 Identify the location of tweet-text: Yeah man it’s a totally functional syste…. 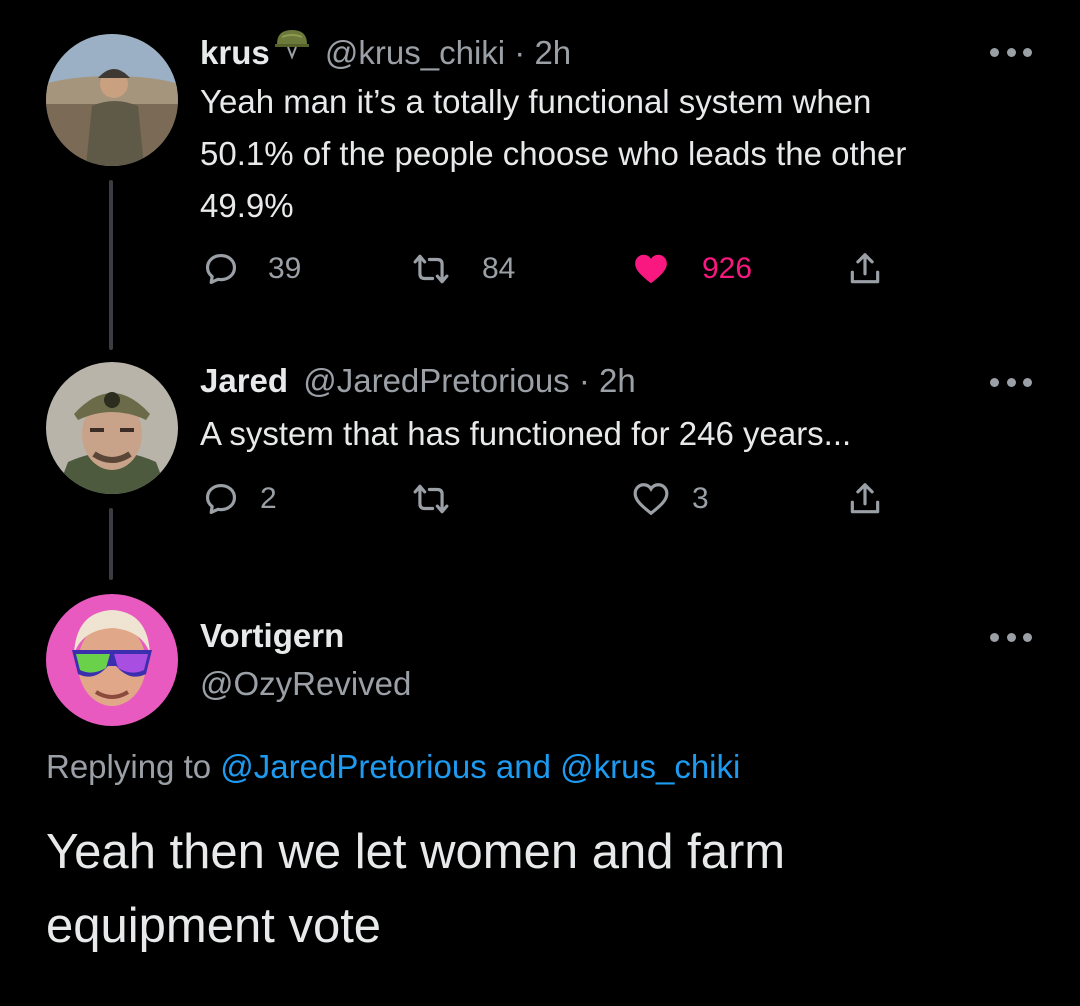
(620, 154).